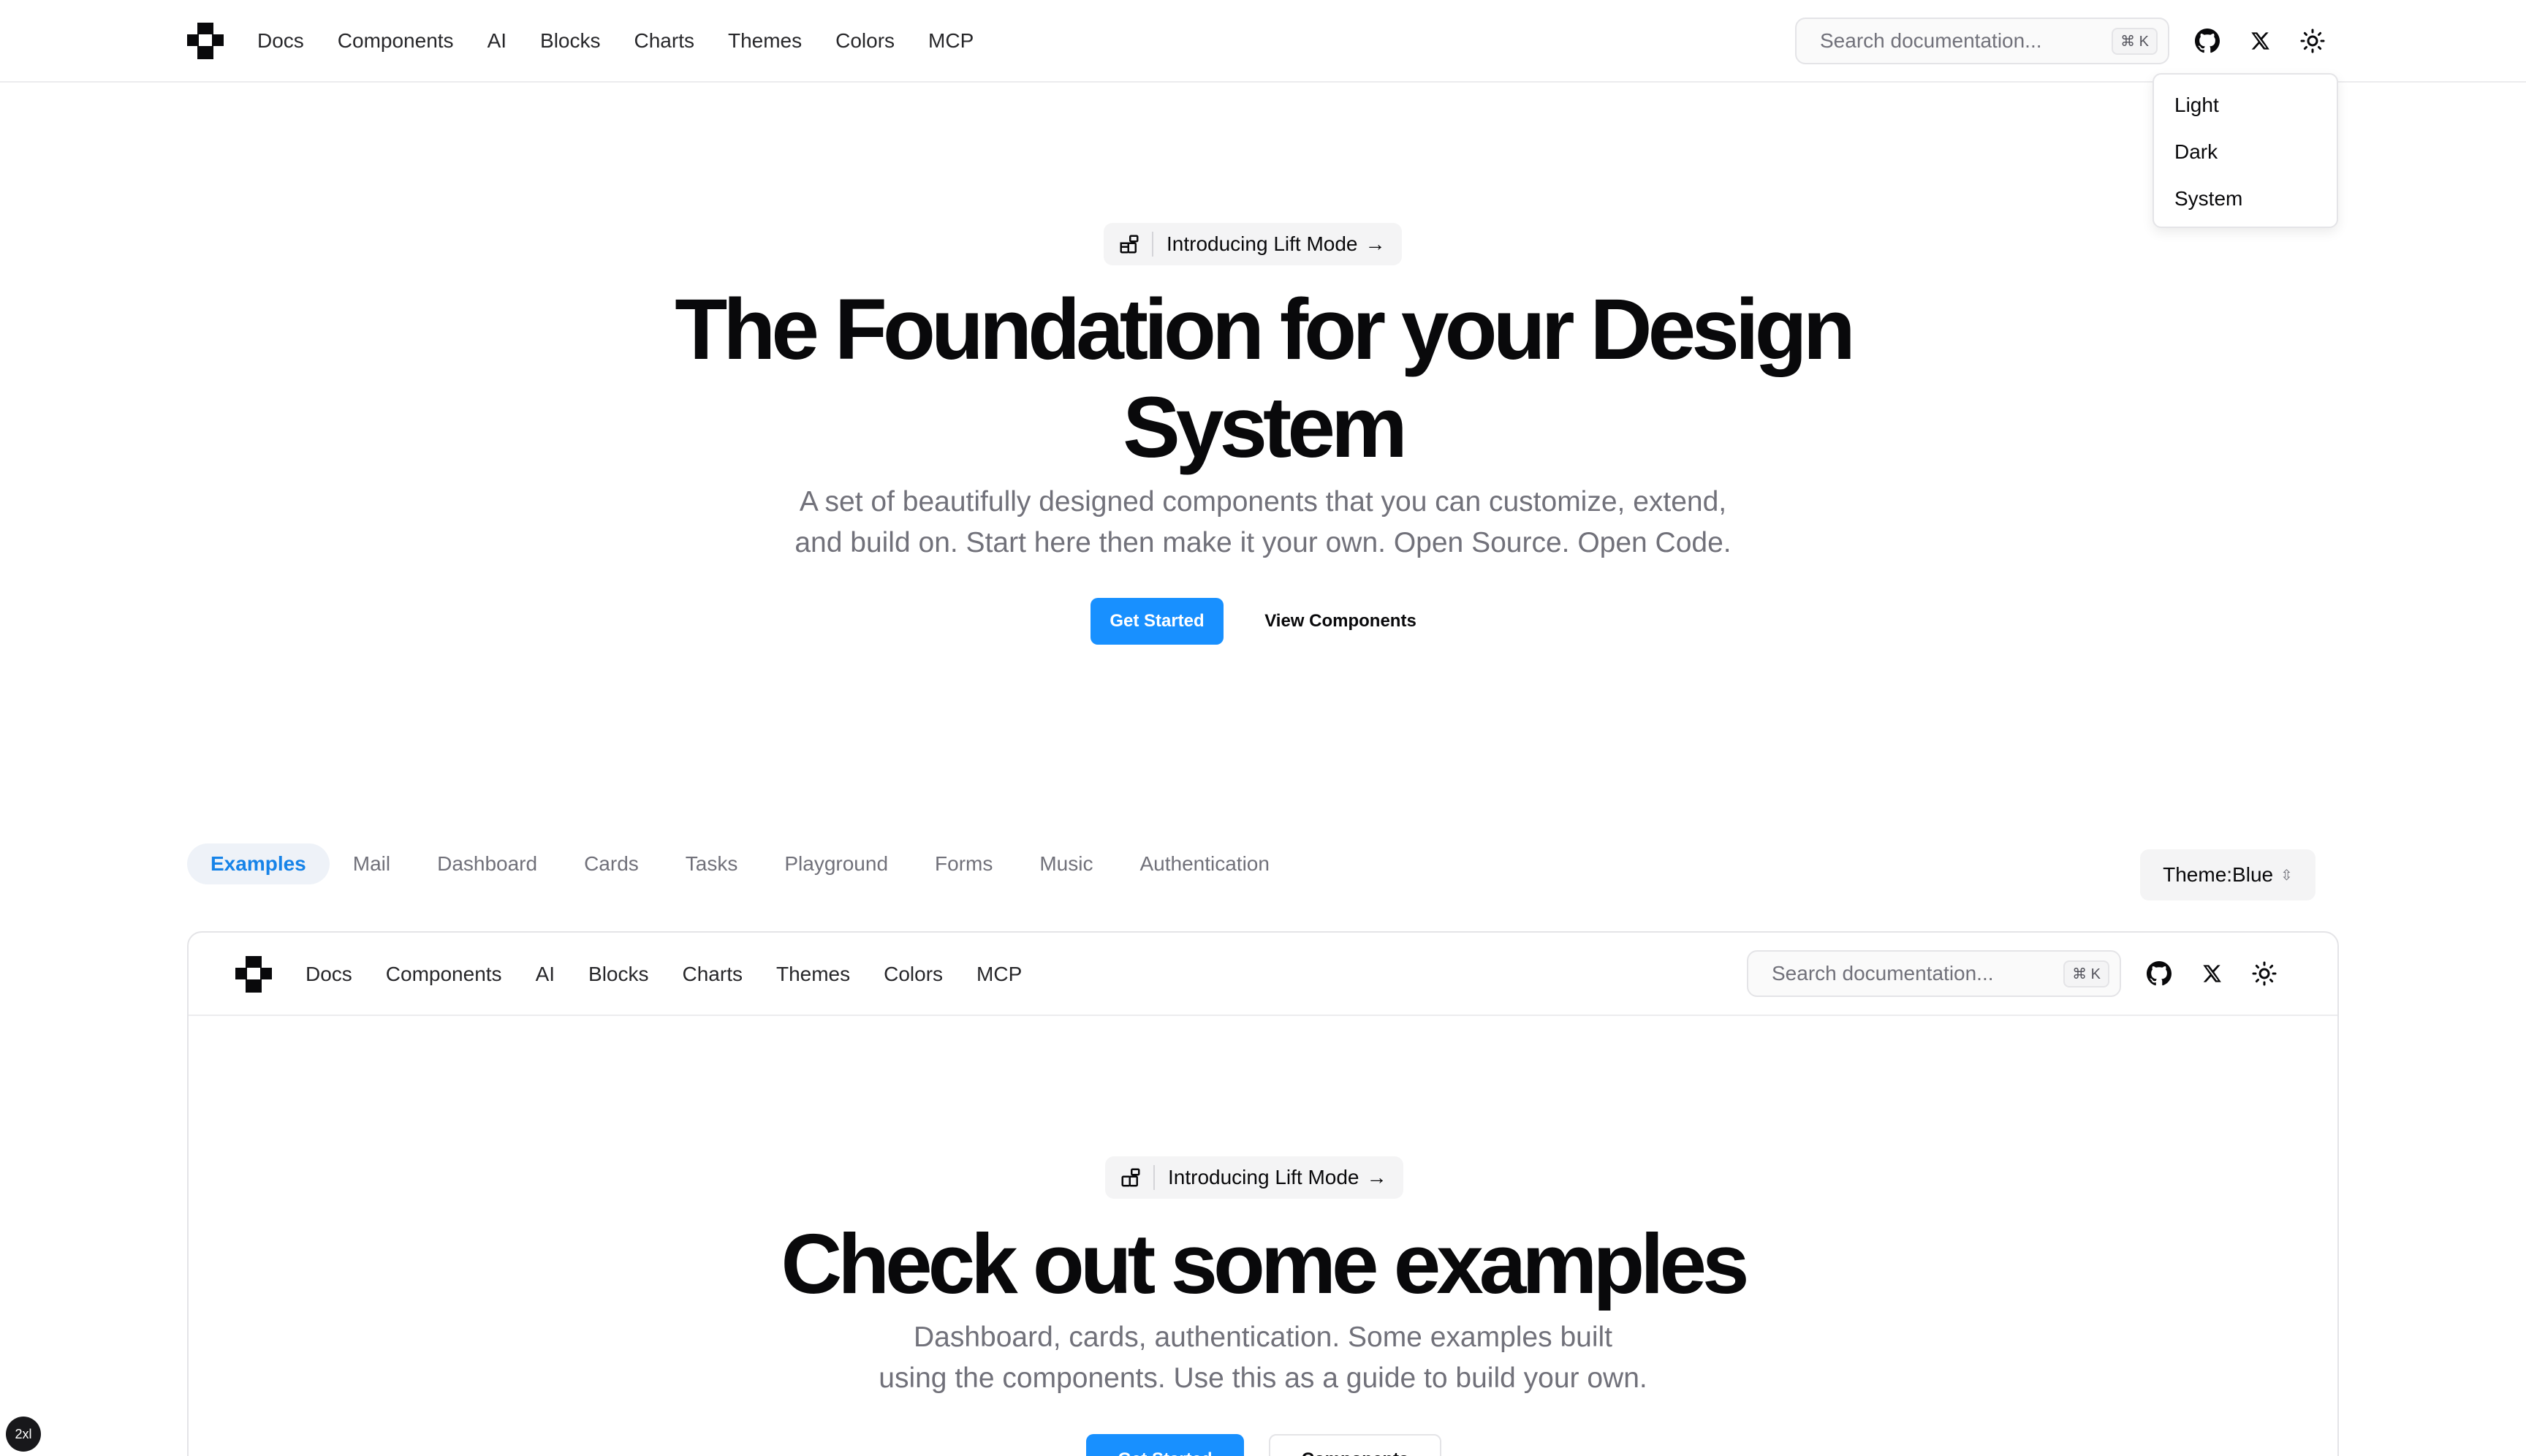 The width and height of the screenshot is (2526, 1456). What do you see at coordinates (2245, 198) in the screenshot?
I see `theme-option-system: System` at bounding box center [2245, 198].